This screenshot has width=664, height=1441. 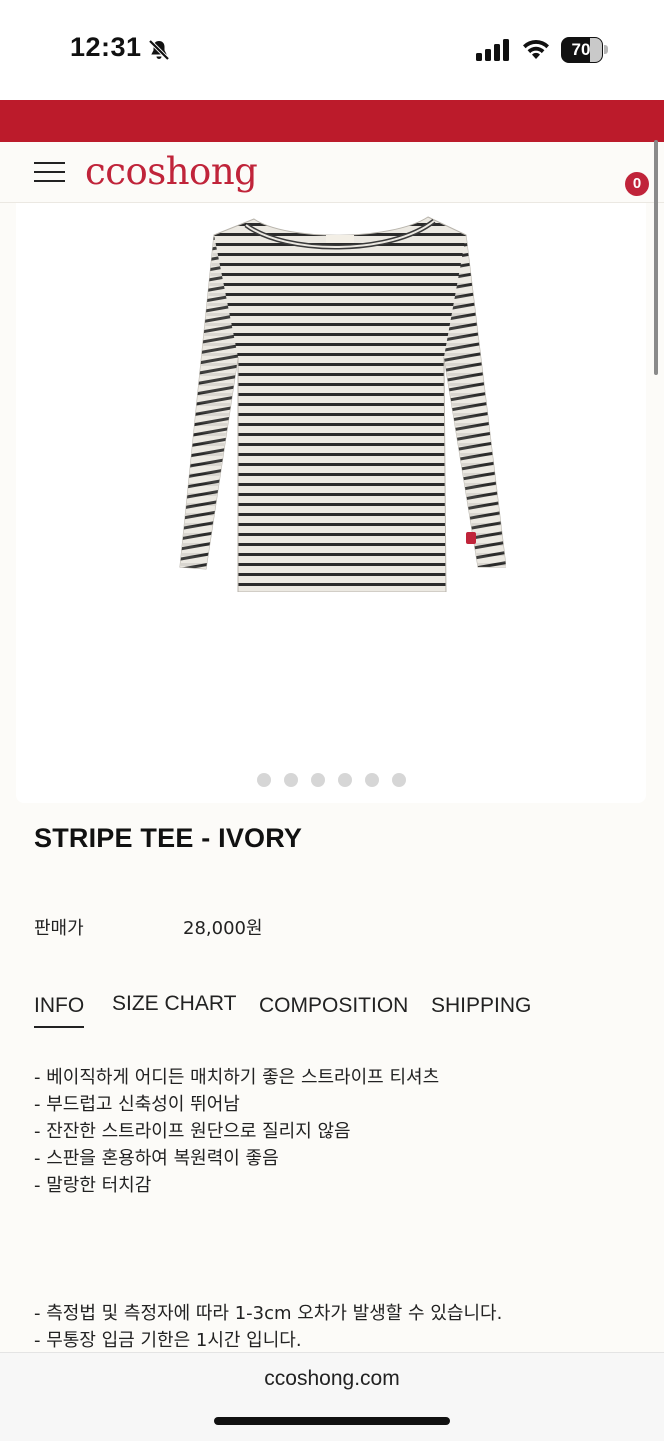 What do you see at coordinates (581, 49) in the screenshot?
I see `battery-level: 70` at bounding box center [581, 49].